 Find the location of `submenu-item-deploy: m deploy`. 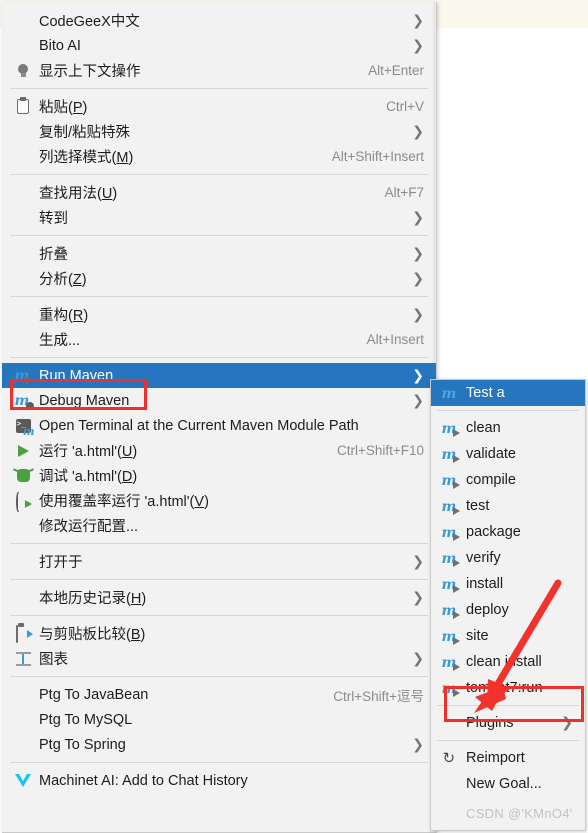

submenu-item-deploy: m deploy is located at coordinates (508, 610).